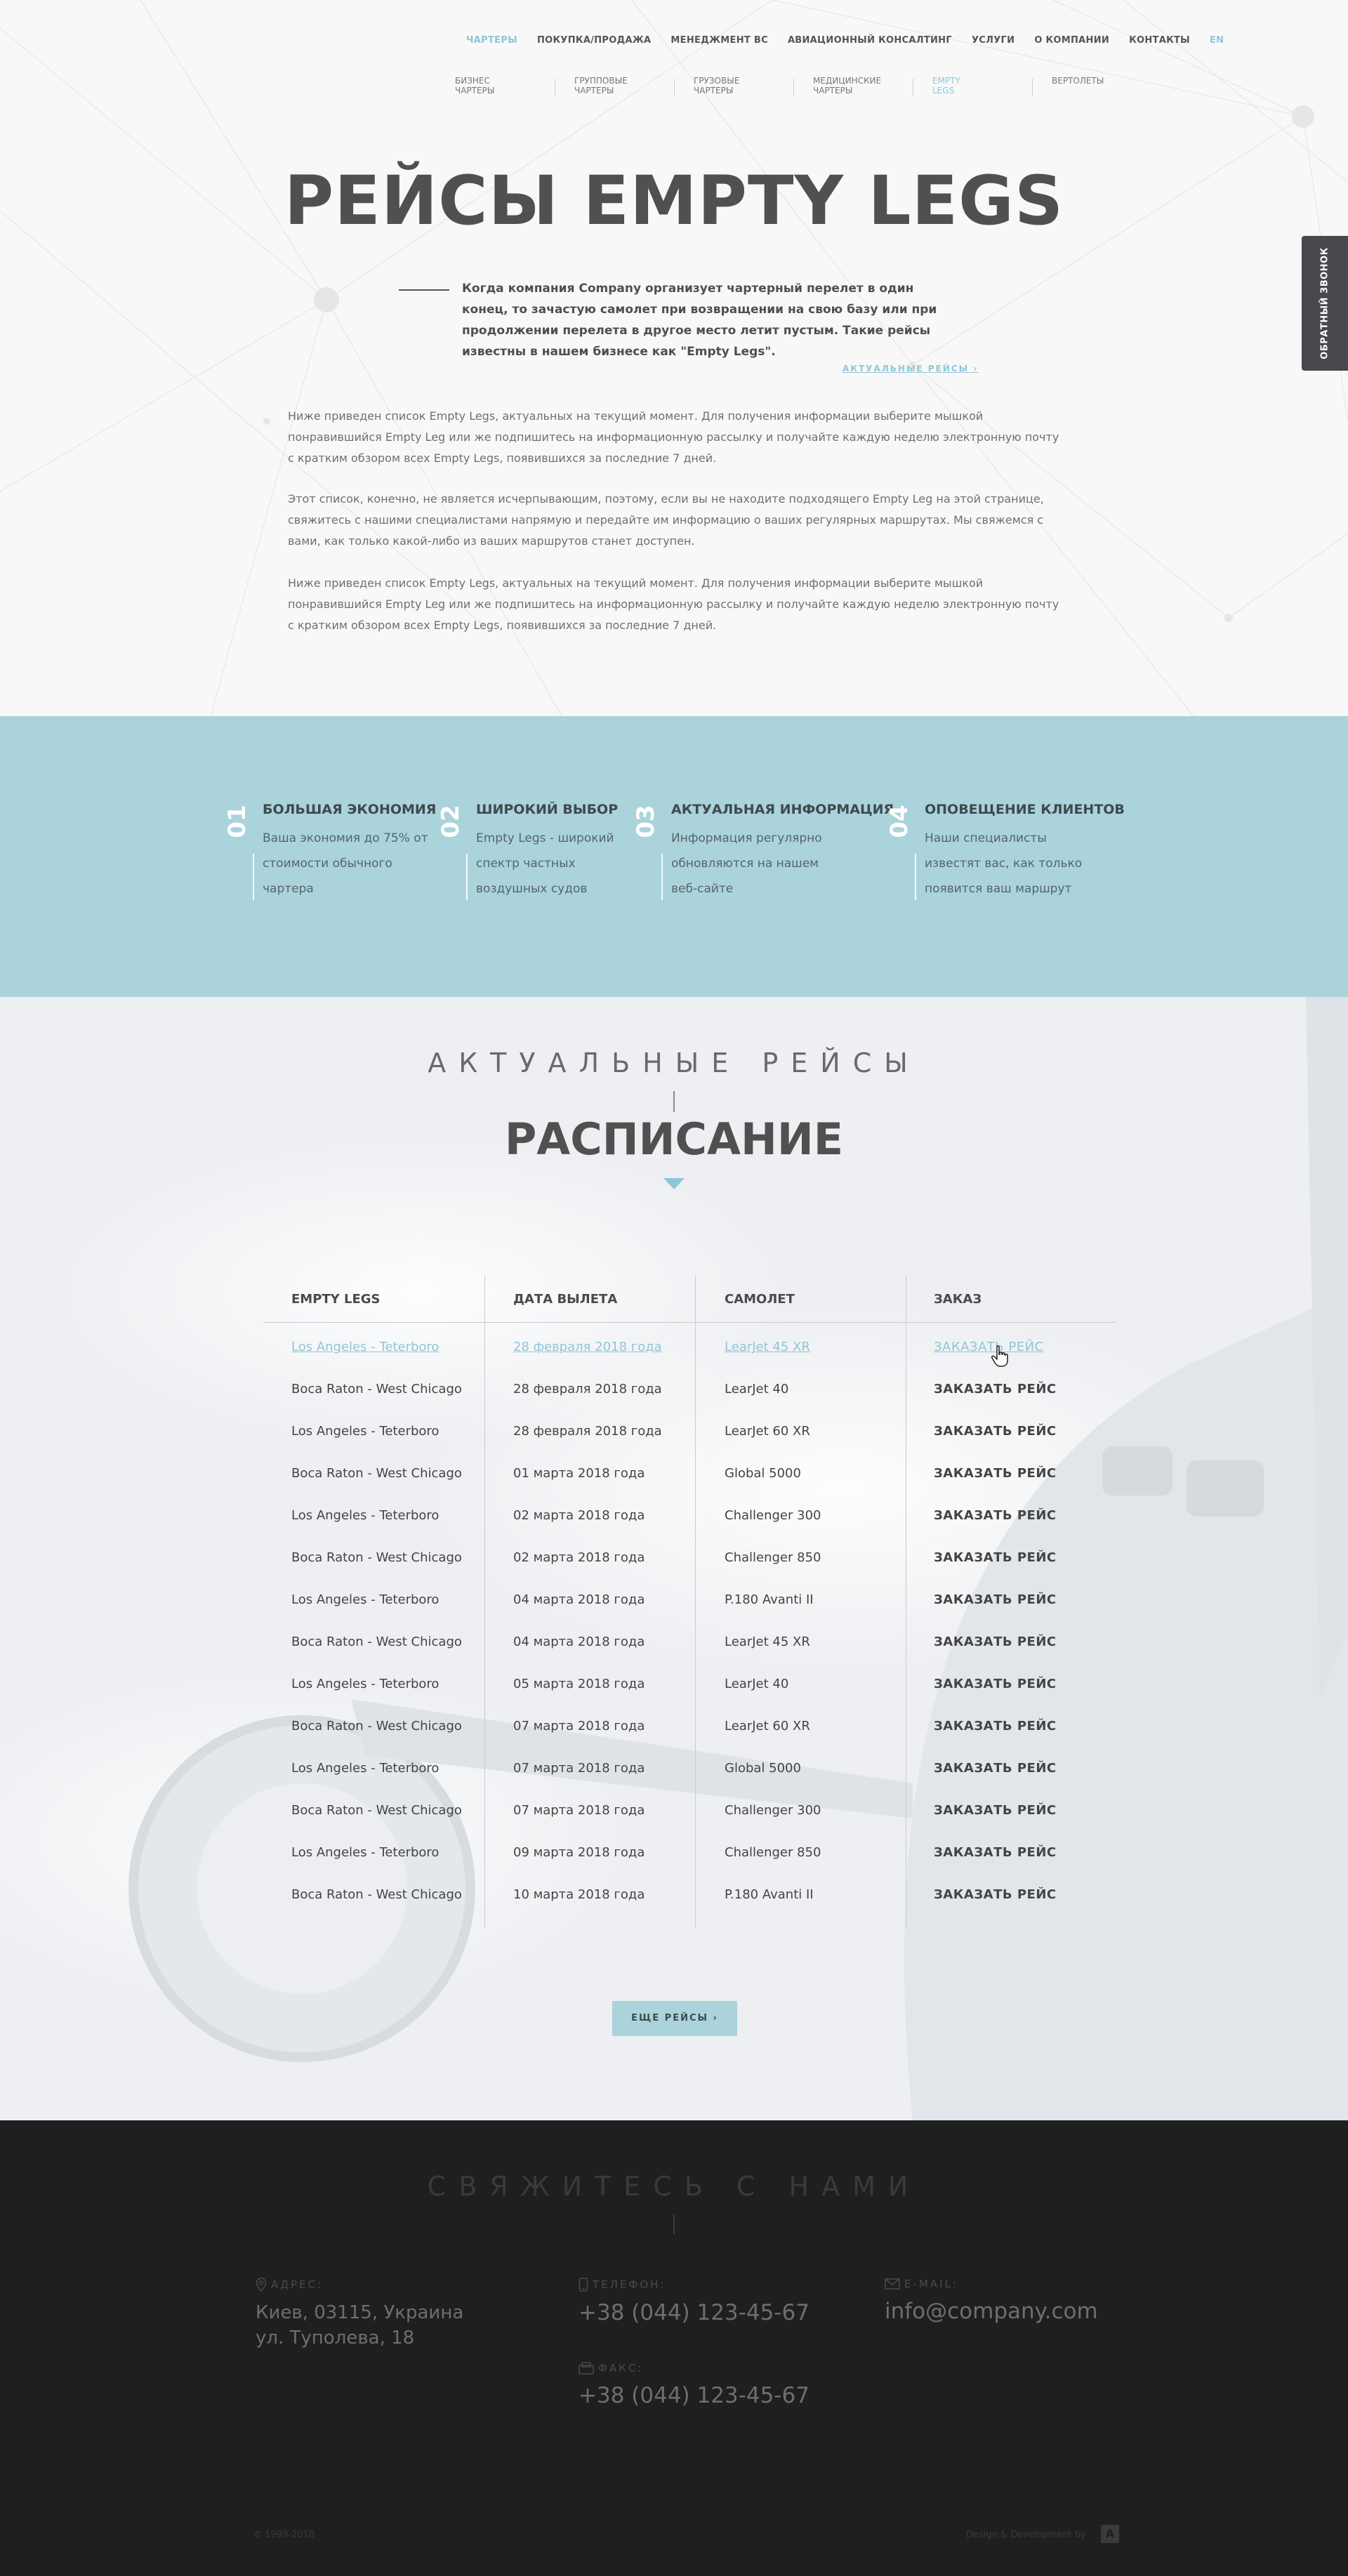 The image size is (1348, 2576). What do you see at coordinates (763, 1768) in the screenshot?
I see `plane-cell: Global 5000` at bounding box center [763, 1768].